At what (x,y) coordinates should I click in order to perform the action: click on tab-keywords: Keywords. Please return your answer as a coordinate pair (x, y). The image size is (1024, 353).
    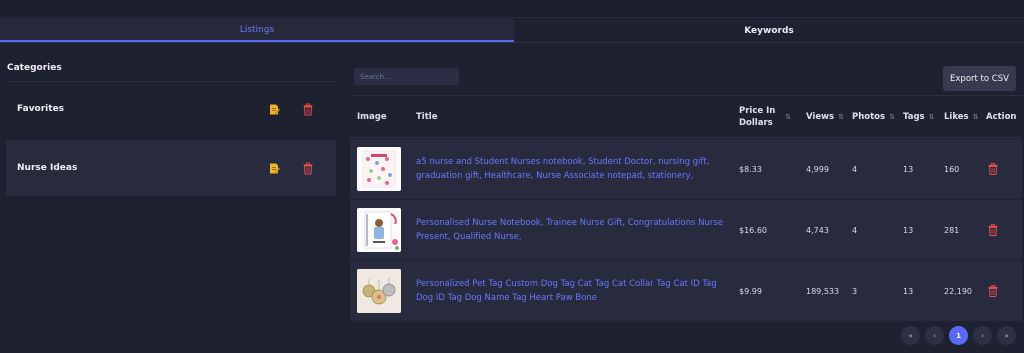
    Looking at the image, I should click on (769, 30).